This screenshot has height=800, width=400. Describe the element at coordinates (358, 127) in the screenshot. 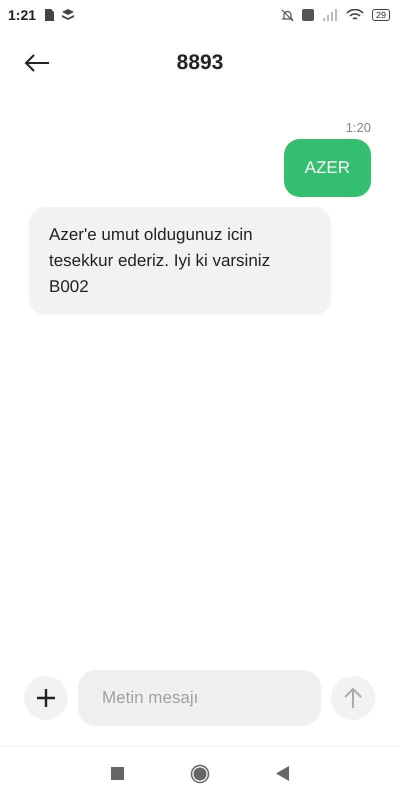

I see `message-time: 1:20` at that location.